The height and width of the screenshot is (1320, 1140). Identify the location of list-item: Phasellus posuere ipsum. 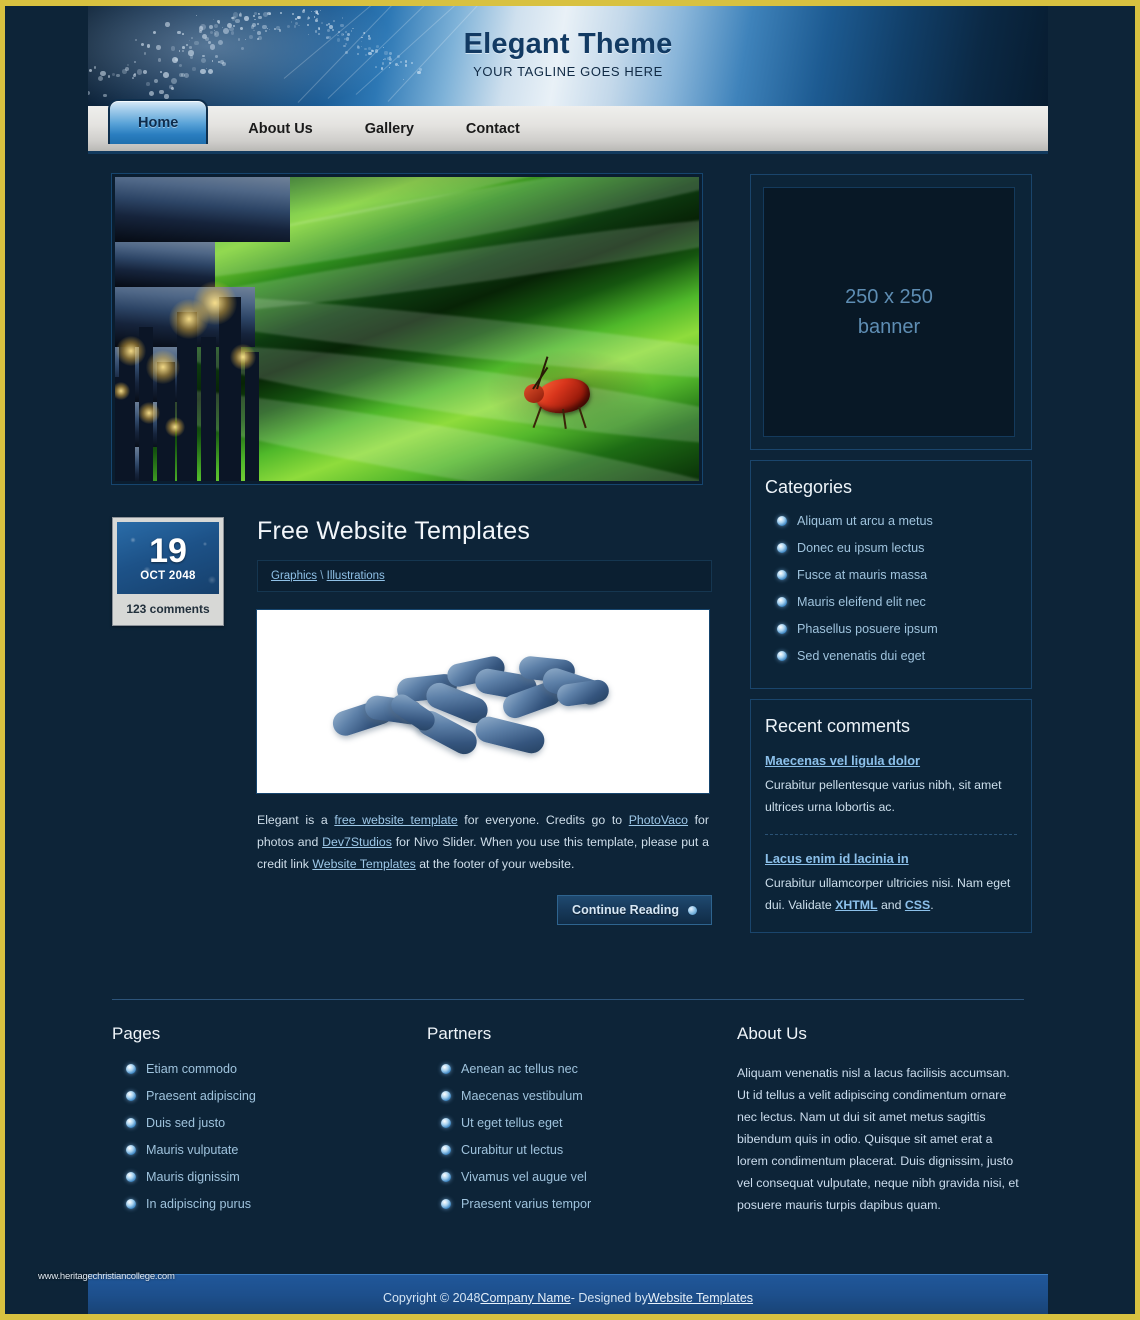
(891, 629).